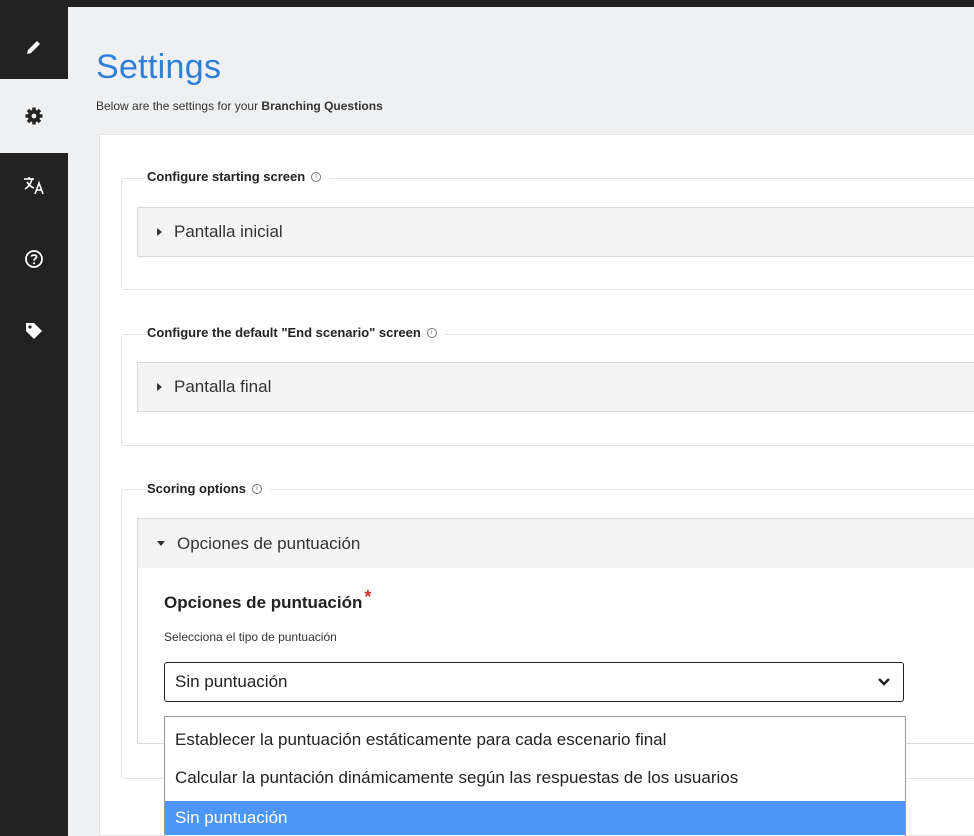 The image size is (974, 836). I want to click on group-label: Pantalla inicial, so click(228, 231).